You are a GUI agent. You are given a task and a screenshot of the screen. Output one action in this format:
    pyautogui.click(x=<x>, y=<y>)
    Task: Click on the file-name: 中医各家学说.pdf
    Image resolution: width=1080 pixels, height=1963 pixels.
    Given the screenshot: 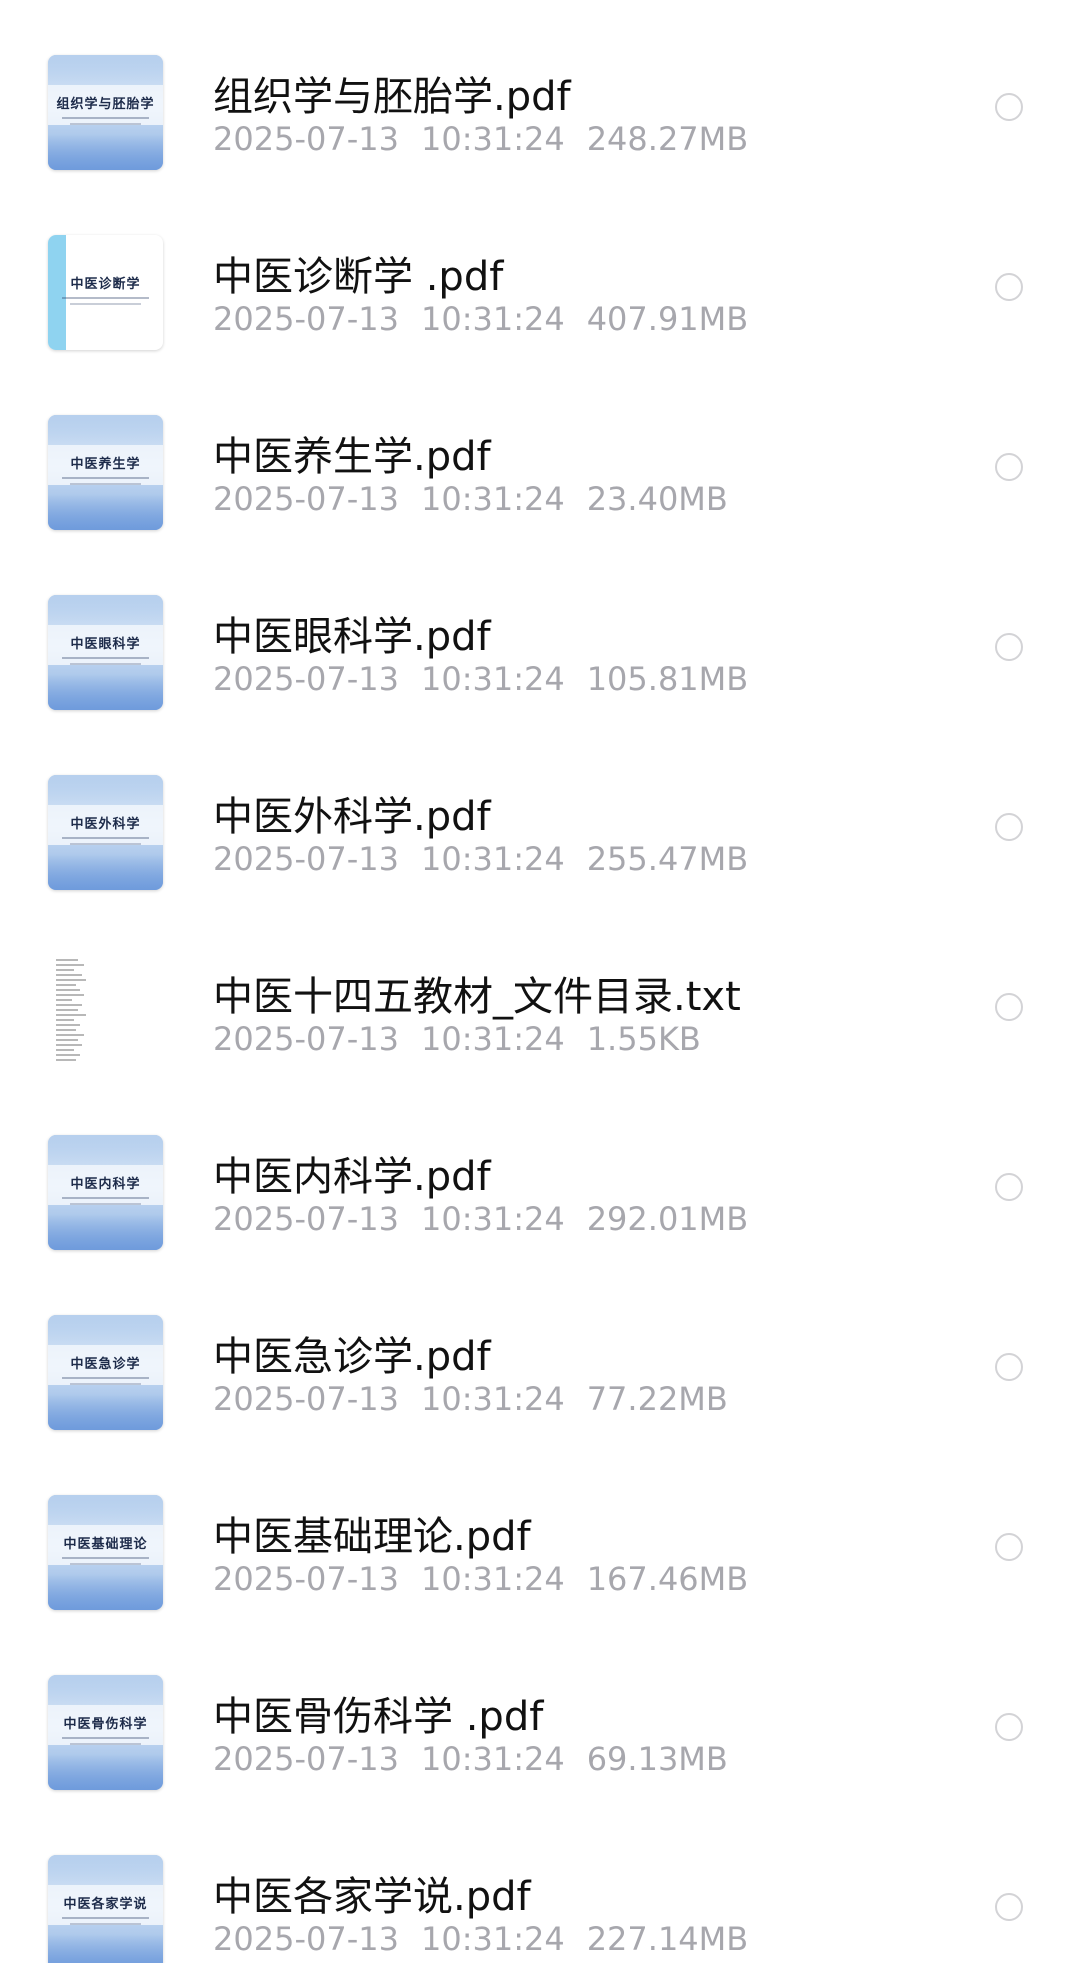 What is the action you would take?
    pyautogui.click(x=372, y=1897)
    